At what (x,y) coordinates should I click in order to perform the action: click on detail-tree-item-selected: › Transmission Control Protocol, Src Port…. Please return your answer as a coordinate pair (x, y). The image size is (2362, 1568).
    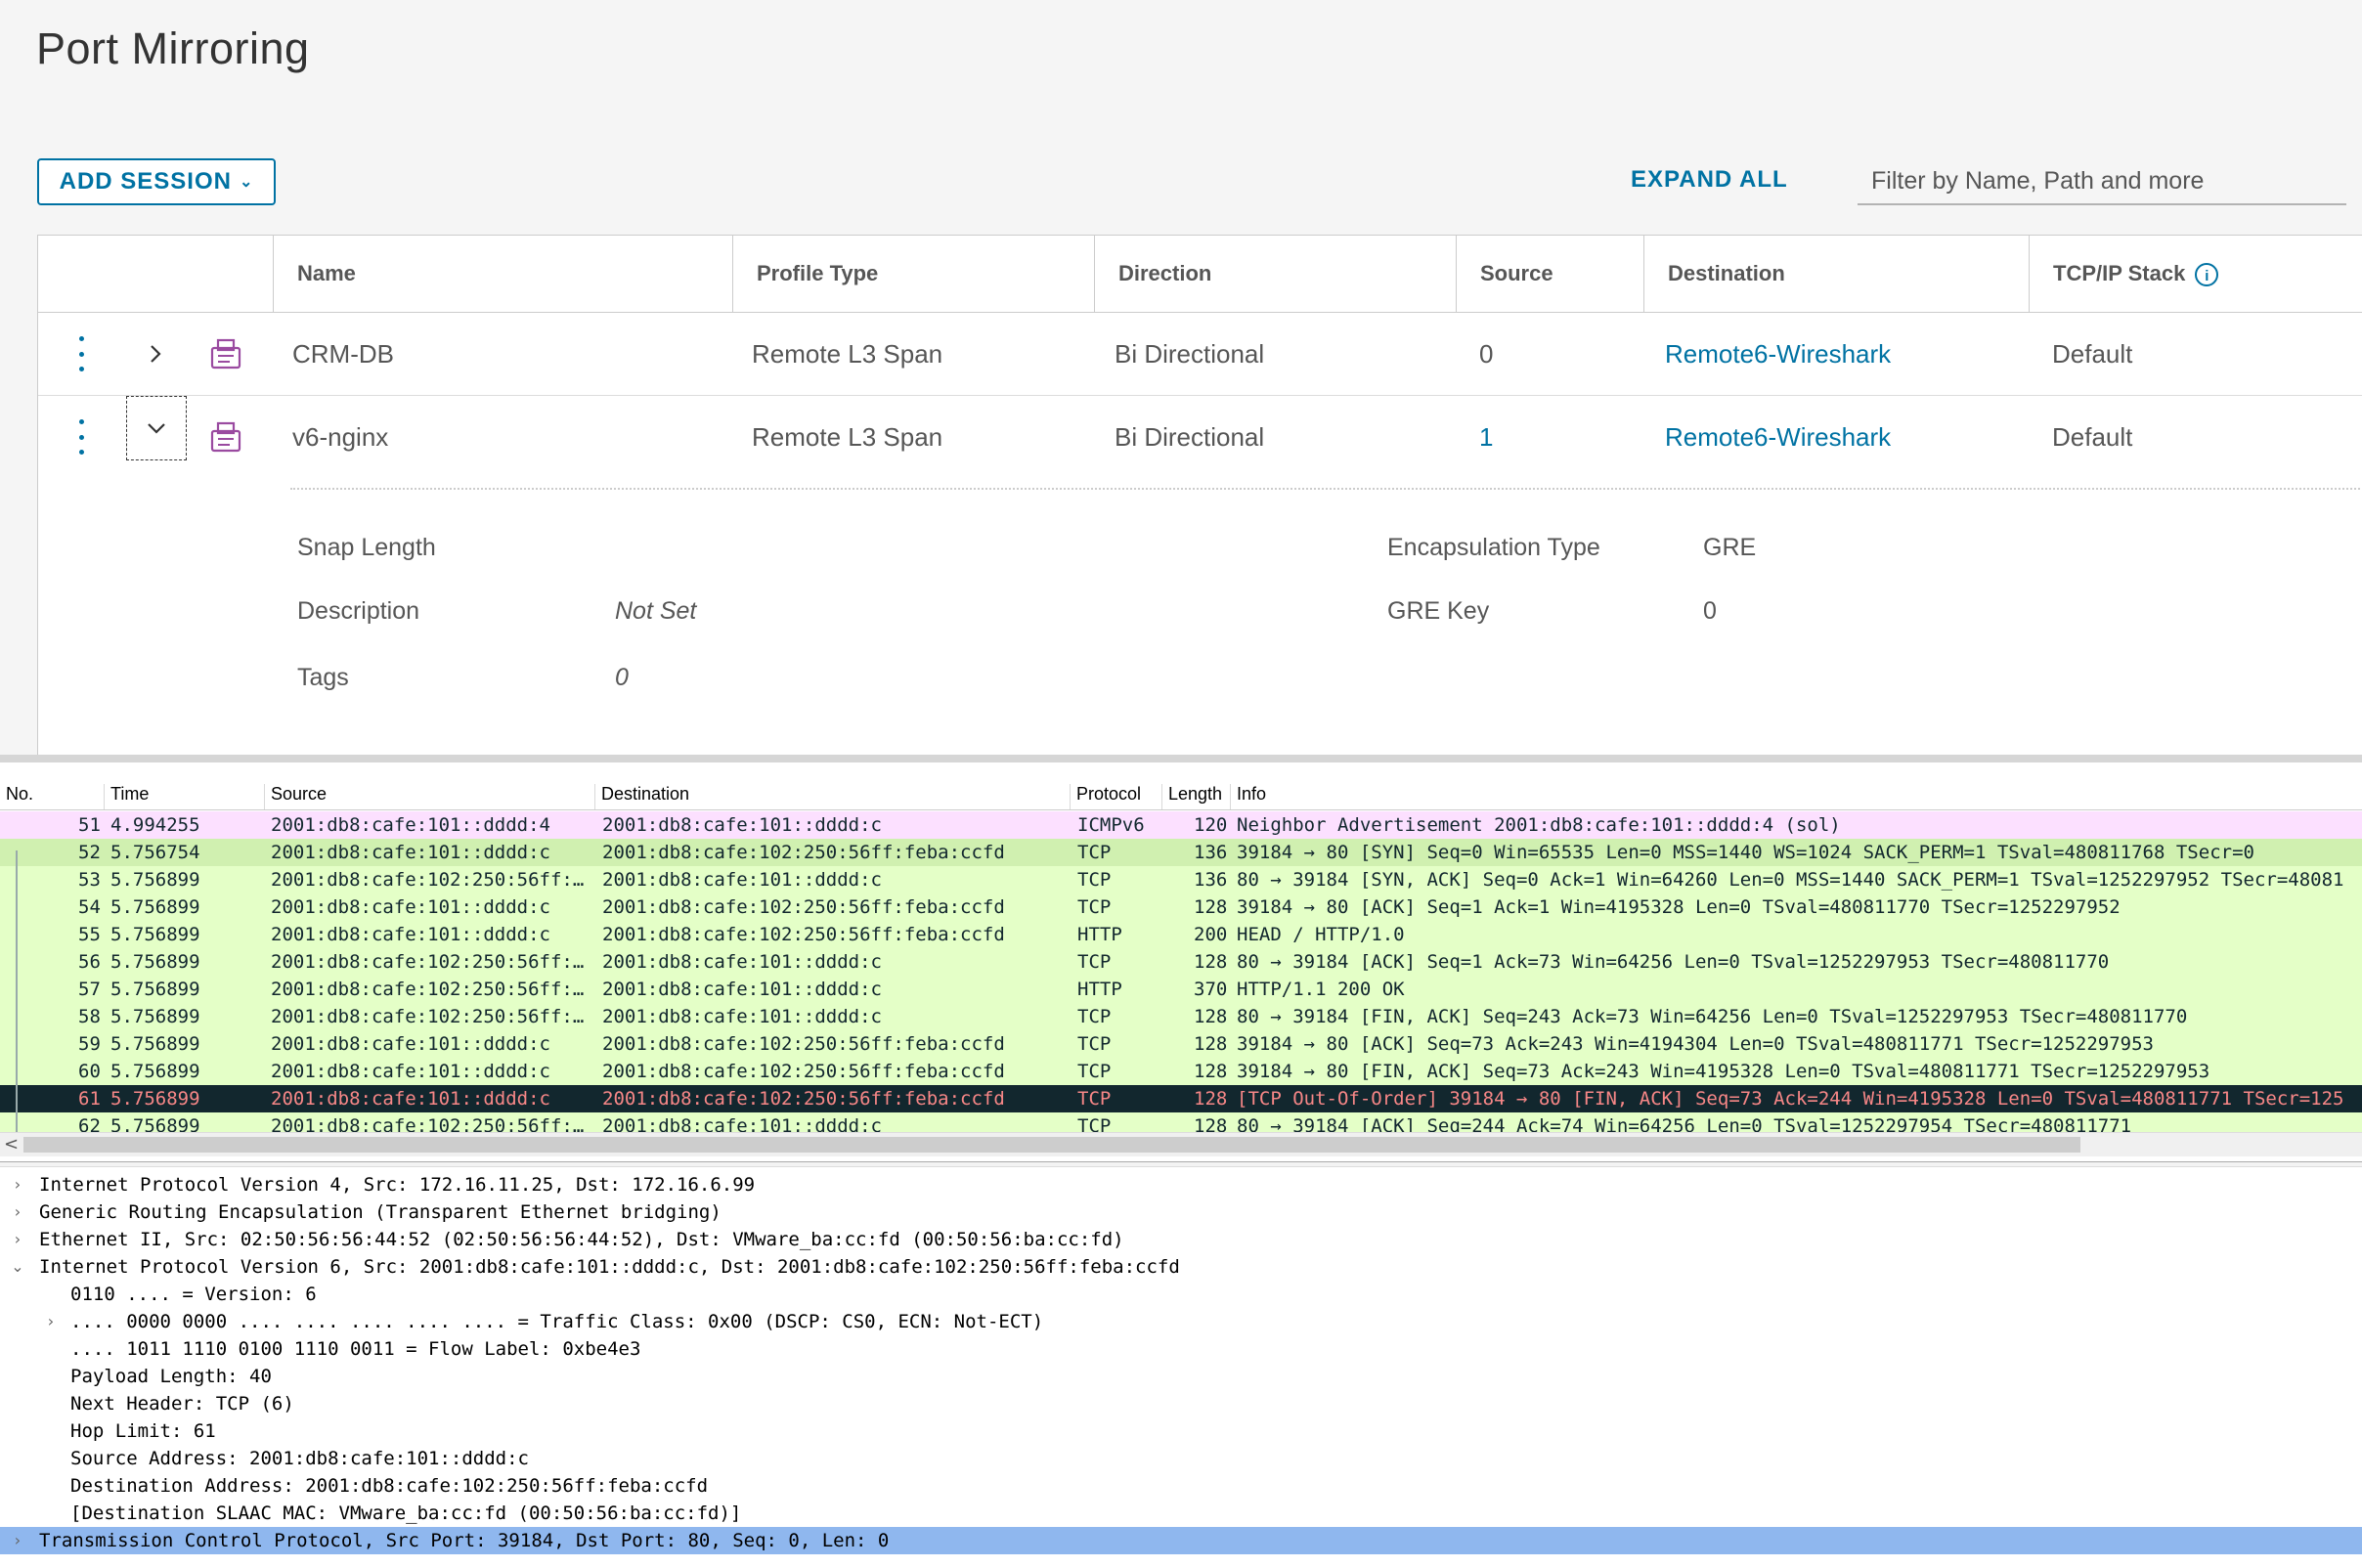
    Looking at the image, I should click on (1181, 1540).